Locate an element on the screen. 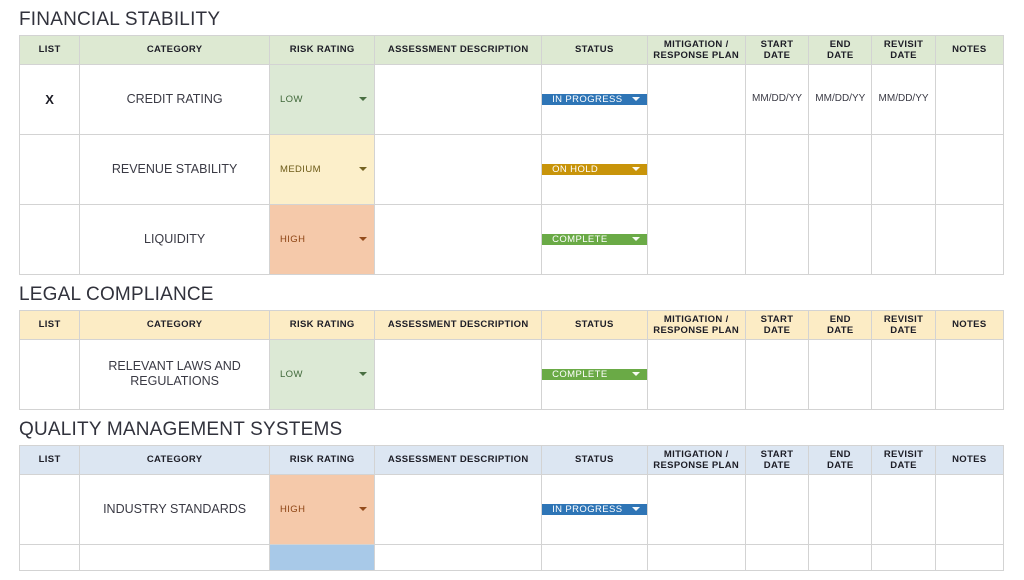  risk-rating-dropdown: HIGH is located at coordinates (322, 239).